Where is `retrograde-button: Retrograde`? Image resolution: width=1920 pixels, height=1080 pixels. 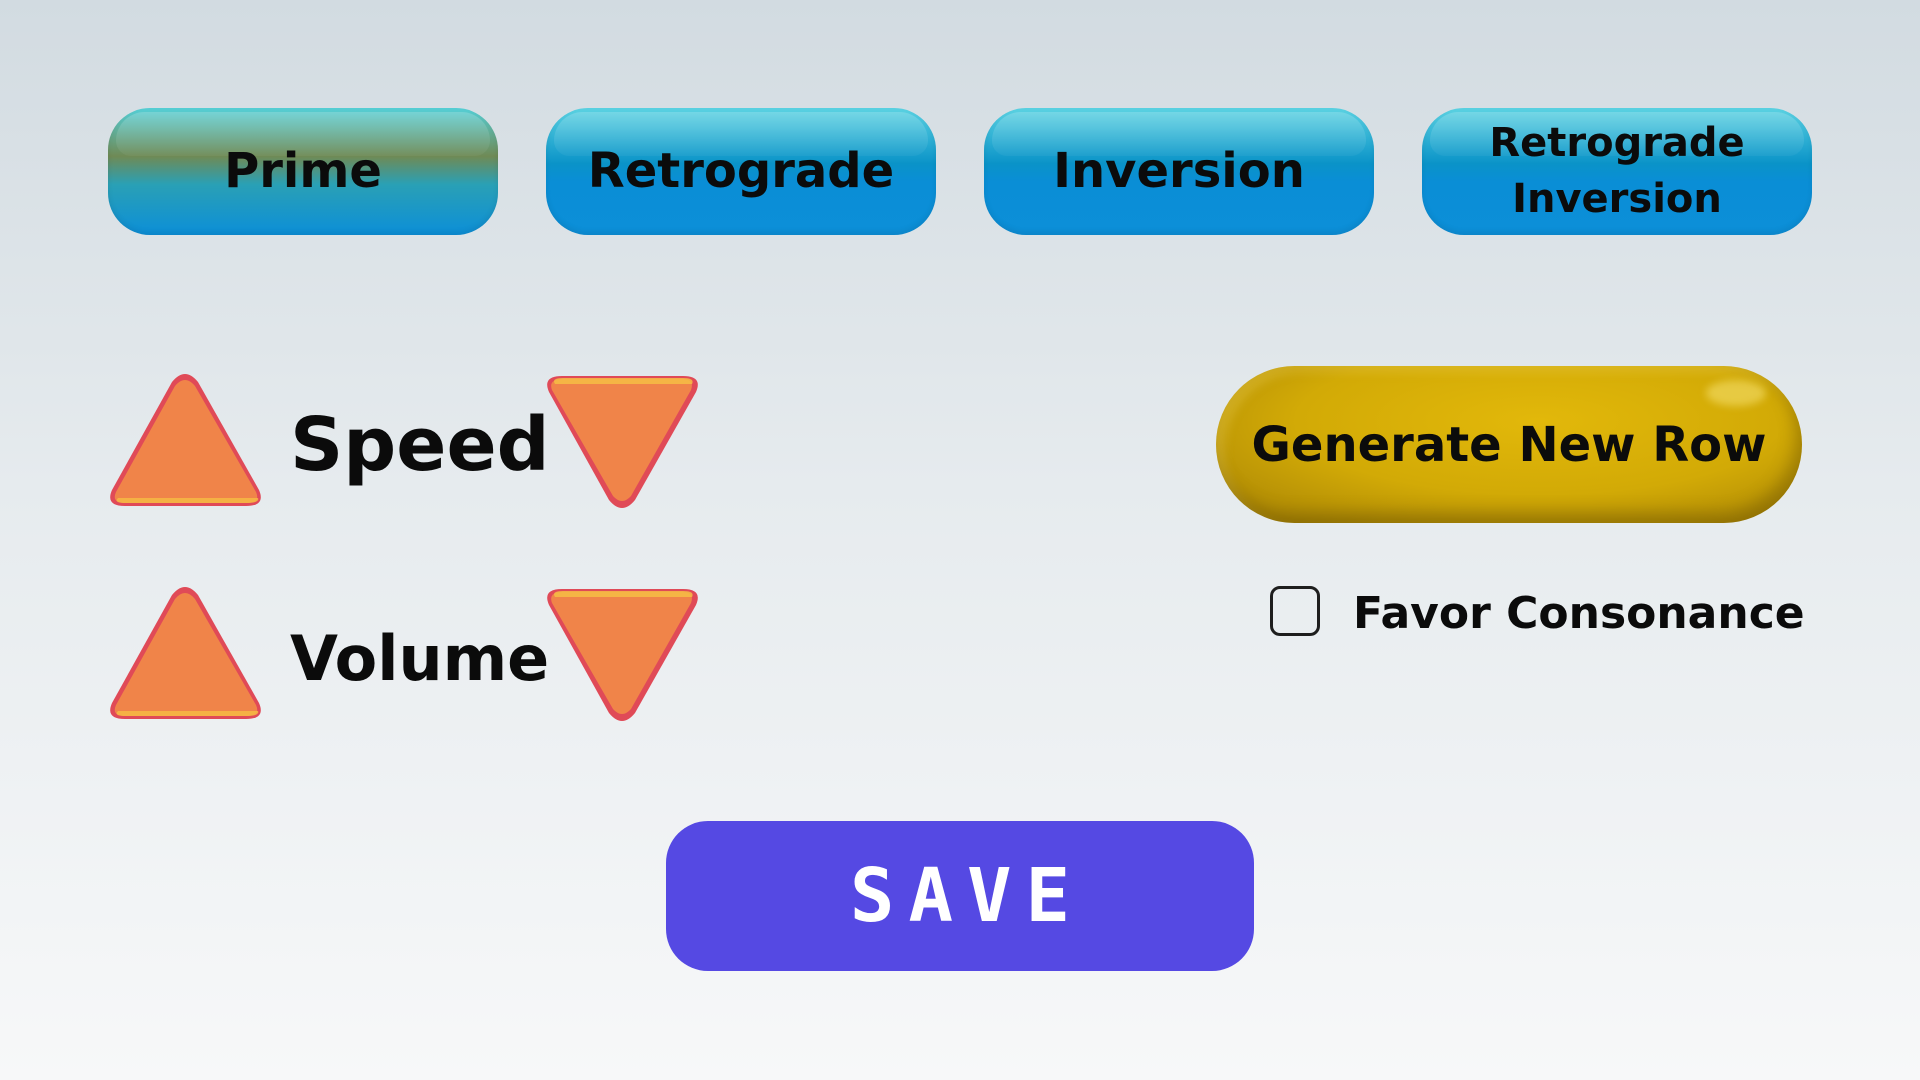
retrograde-button: Retrograde is located at coordinates (741, 171).